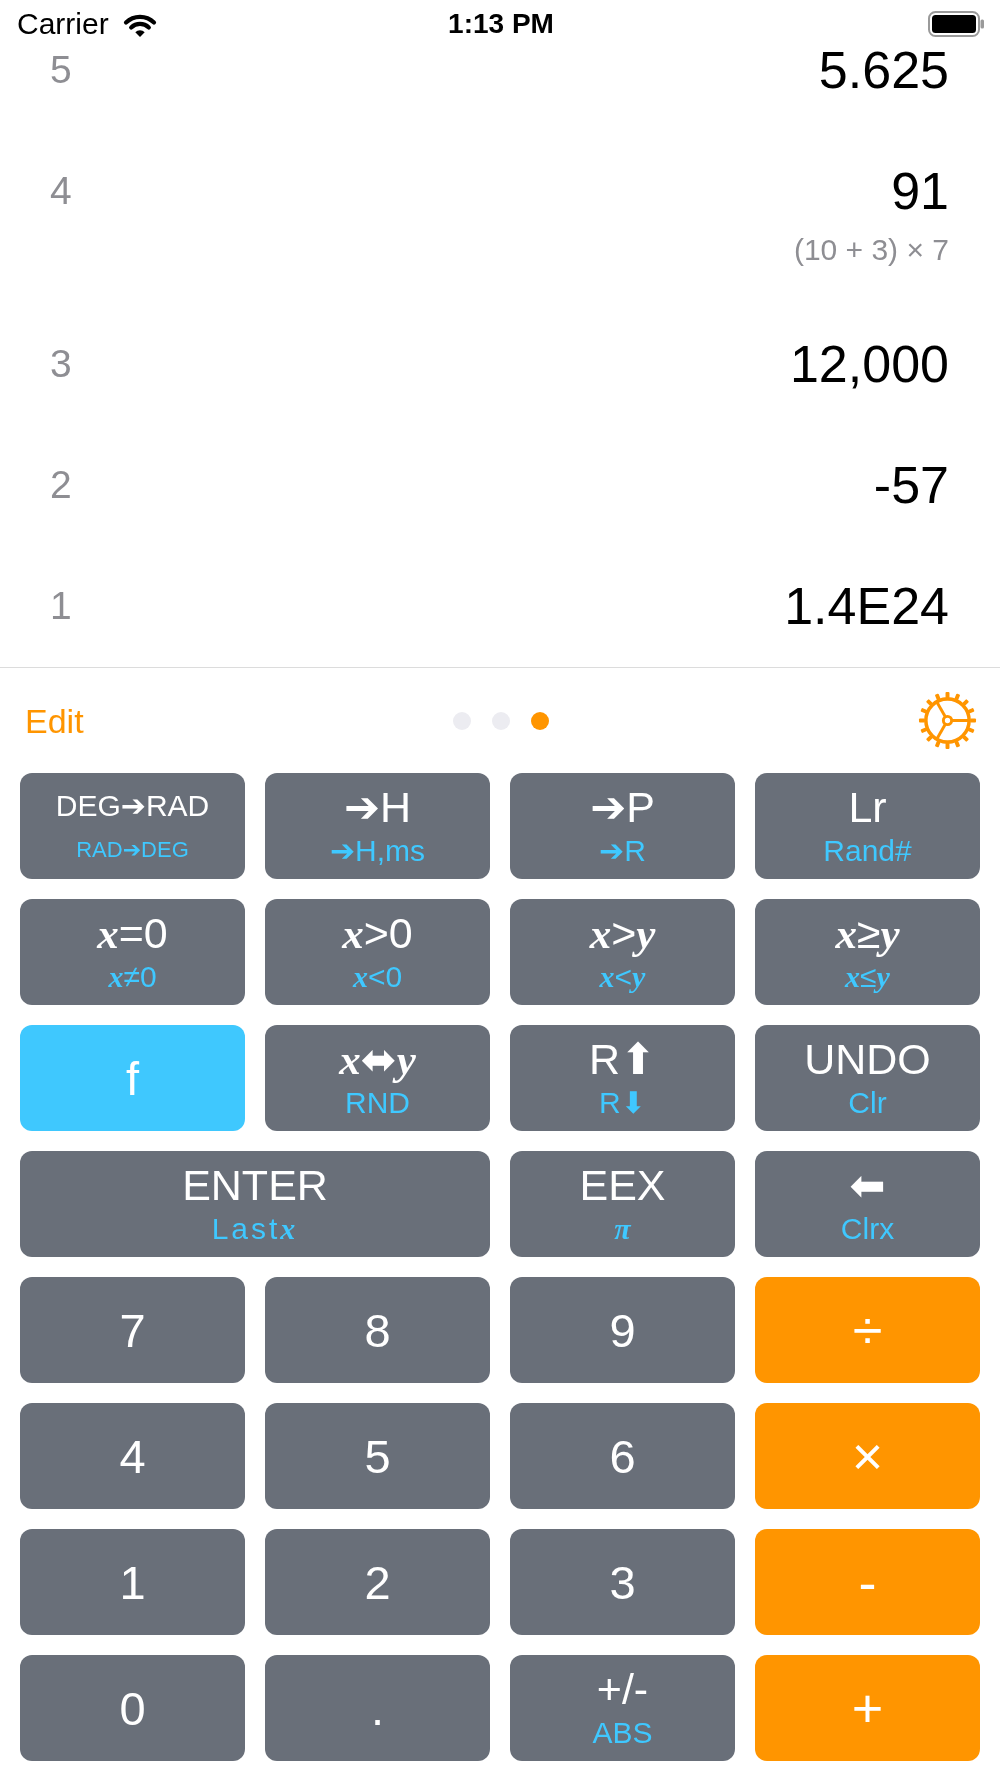 The image size is (1000, 1778). Describe the element at coordinates (61, 606) in the screenshot. I see `stack-level-number: 1` at that location.